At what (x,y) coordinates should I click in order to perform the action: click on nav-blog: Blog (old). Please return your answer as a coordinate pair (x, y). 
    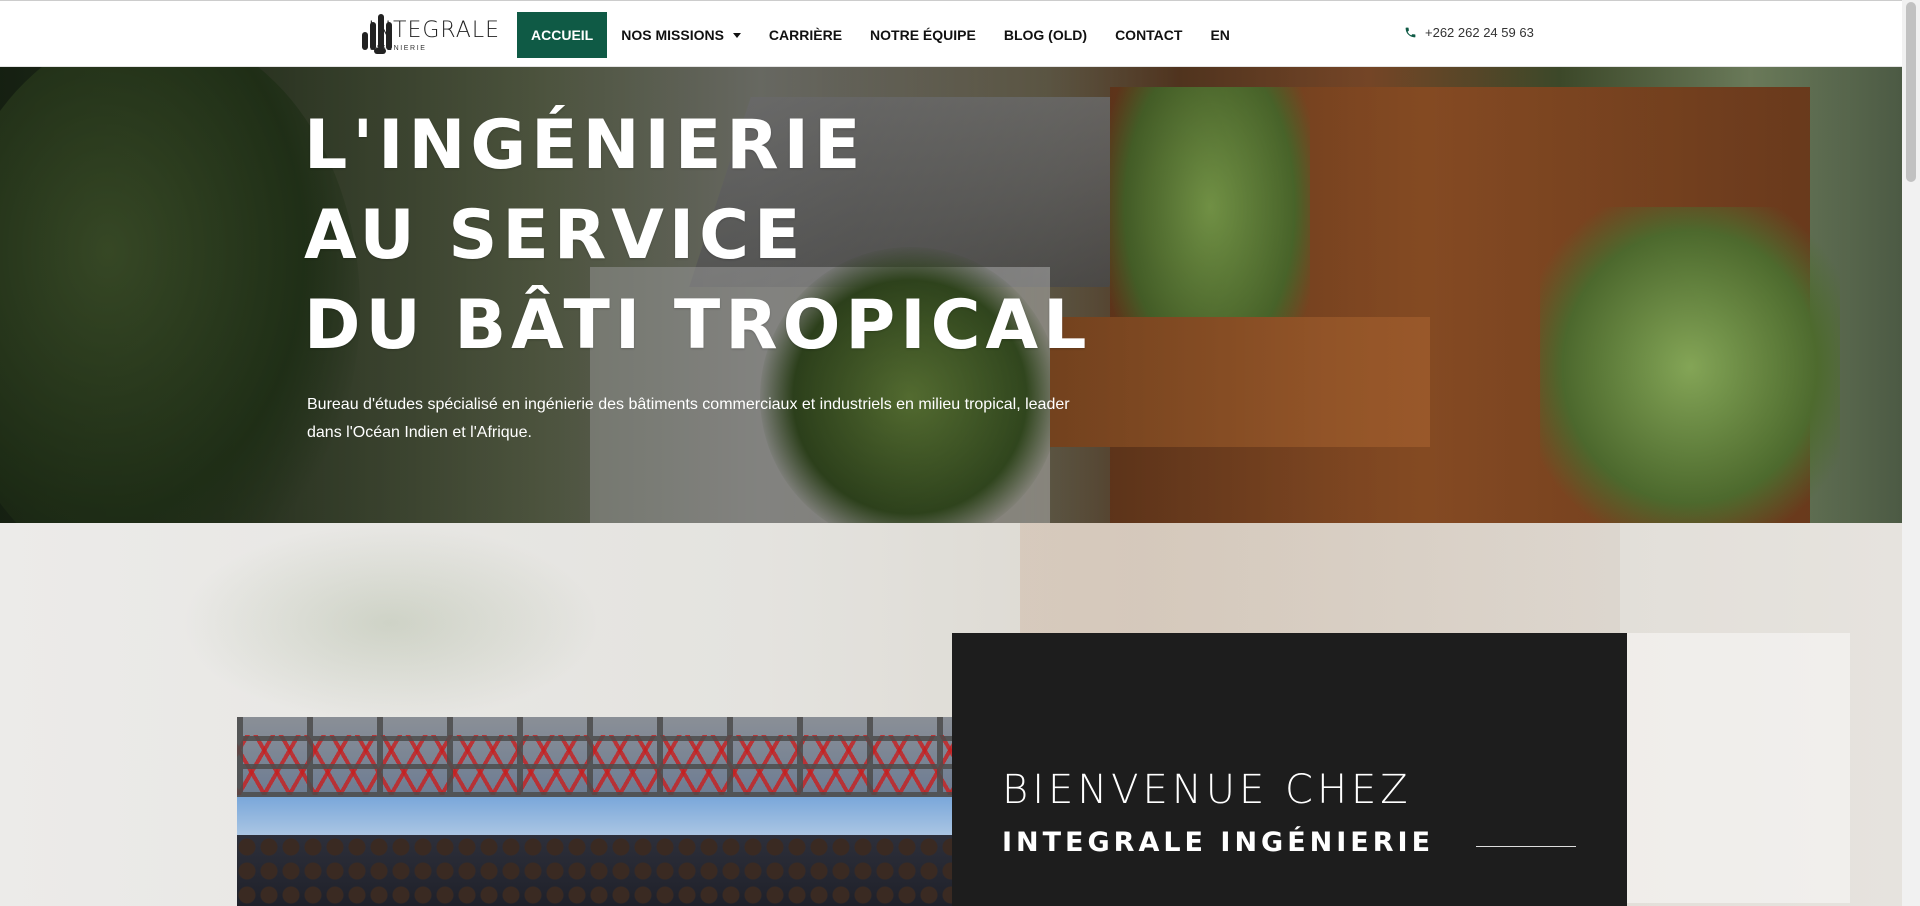
    Looking at the image, I should click on (1045, 35).